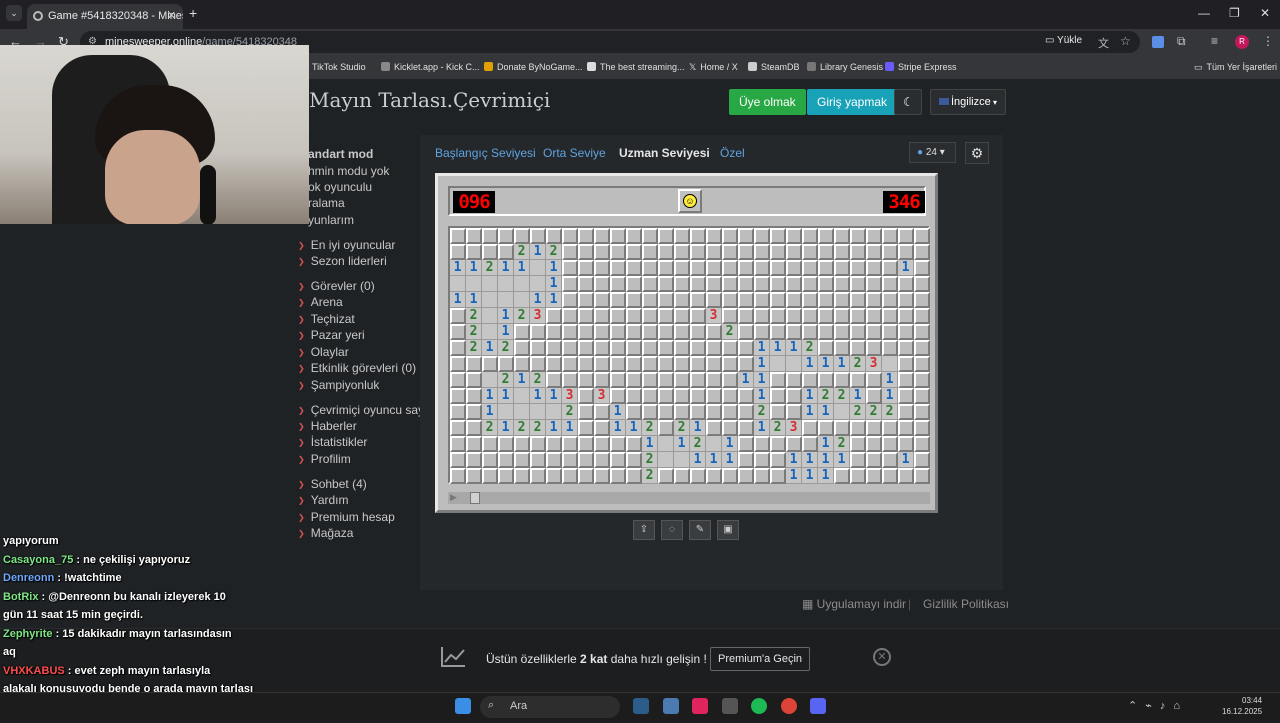 This screenshot has width=1280, height=723. What do you see at coordinates (326, 203) in the screenshot?
I see `sidebar-item-ranking: ralama` at bounding box center [326, 203].